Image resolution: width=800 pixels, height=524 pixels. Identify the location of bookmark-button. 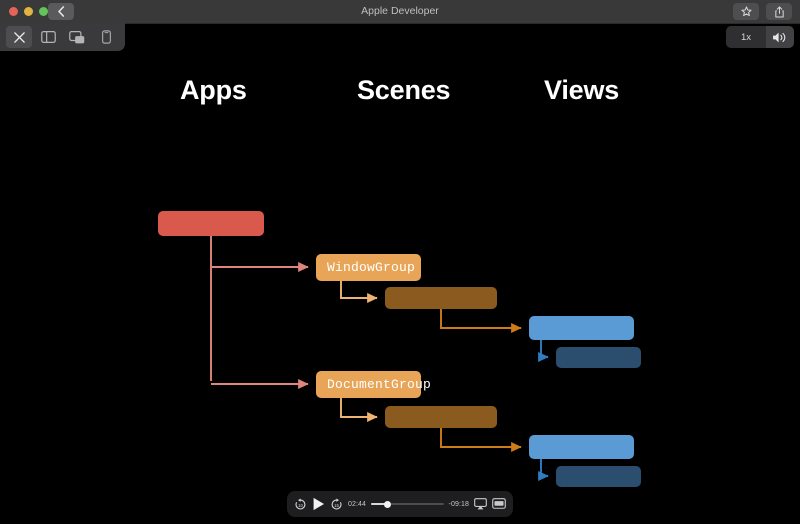
(746, 11).